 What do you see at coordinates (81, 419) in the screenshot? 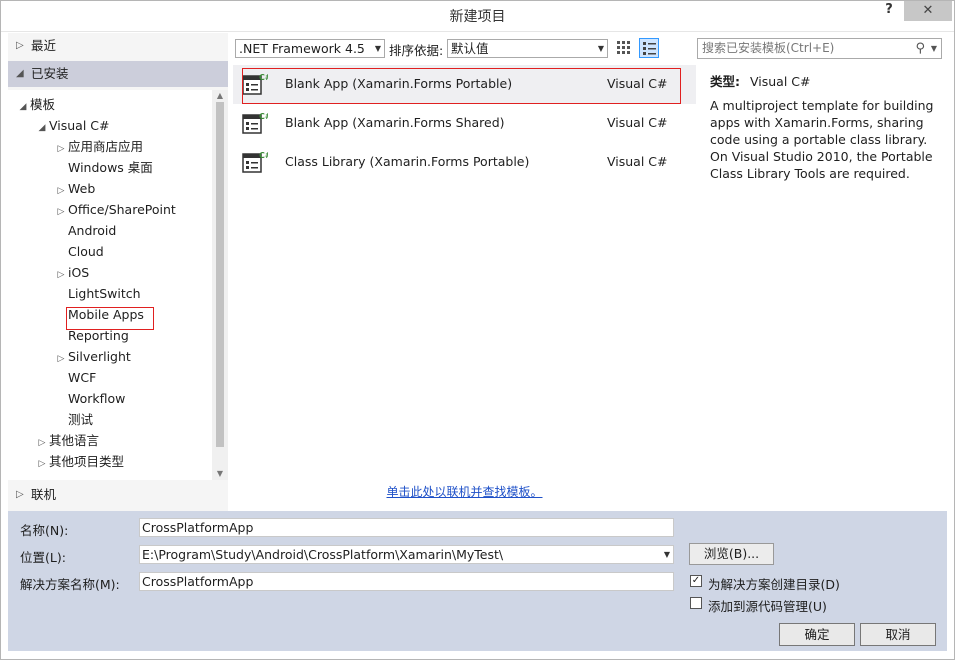
I see `tree-item-label: 测试` at bounding box center [81, 419].